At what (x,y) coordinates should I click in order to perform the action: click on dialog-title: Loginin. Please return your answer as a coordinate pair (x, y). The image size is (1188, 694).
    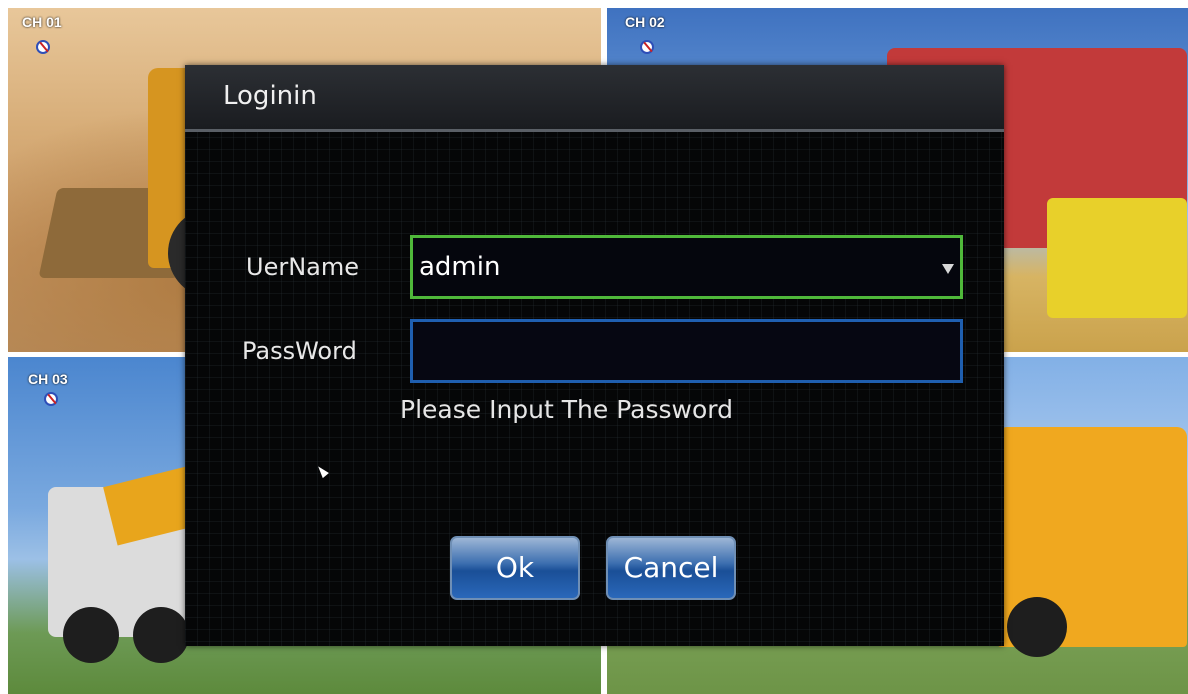
    Looking at the image, I should click on (270, 96).